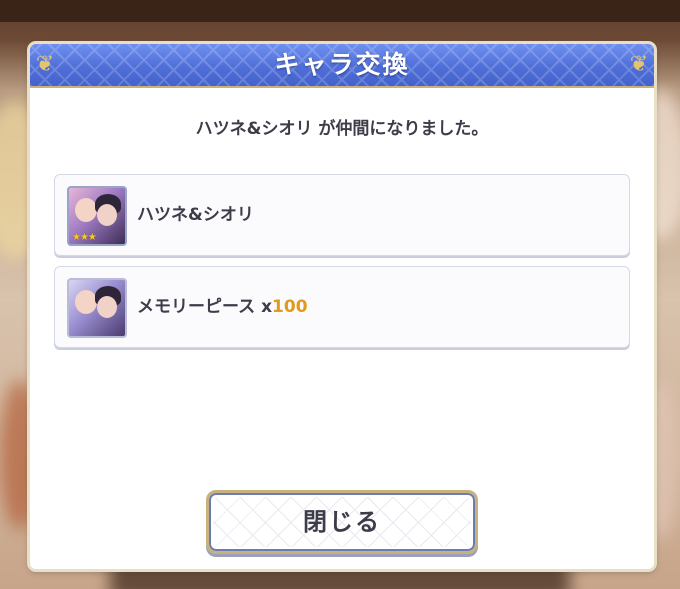 This screenshot has width=680, height=589. I want to click on dialog-header: ❦ キャラ交換 ❦, so click(342, 66).